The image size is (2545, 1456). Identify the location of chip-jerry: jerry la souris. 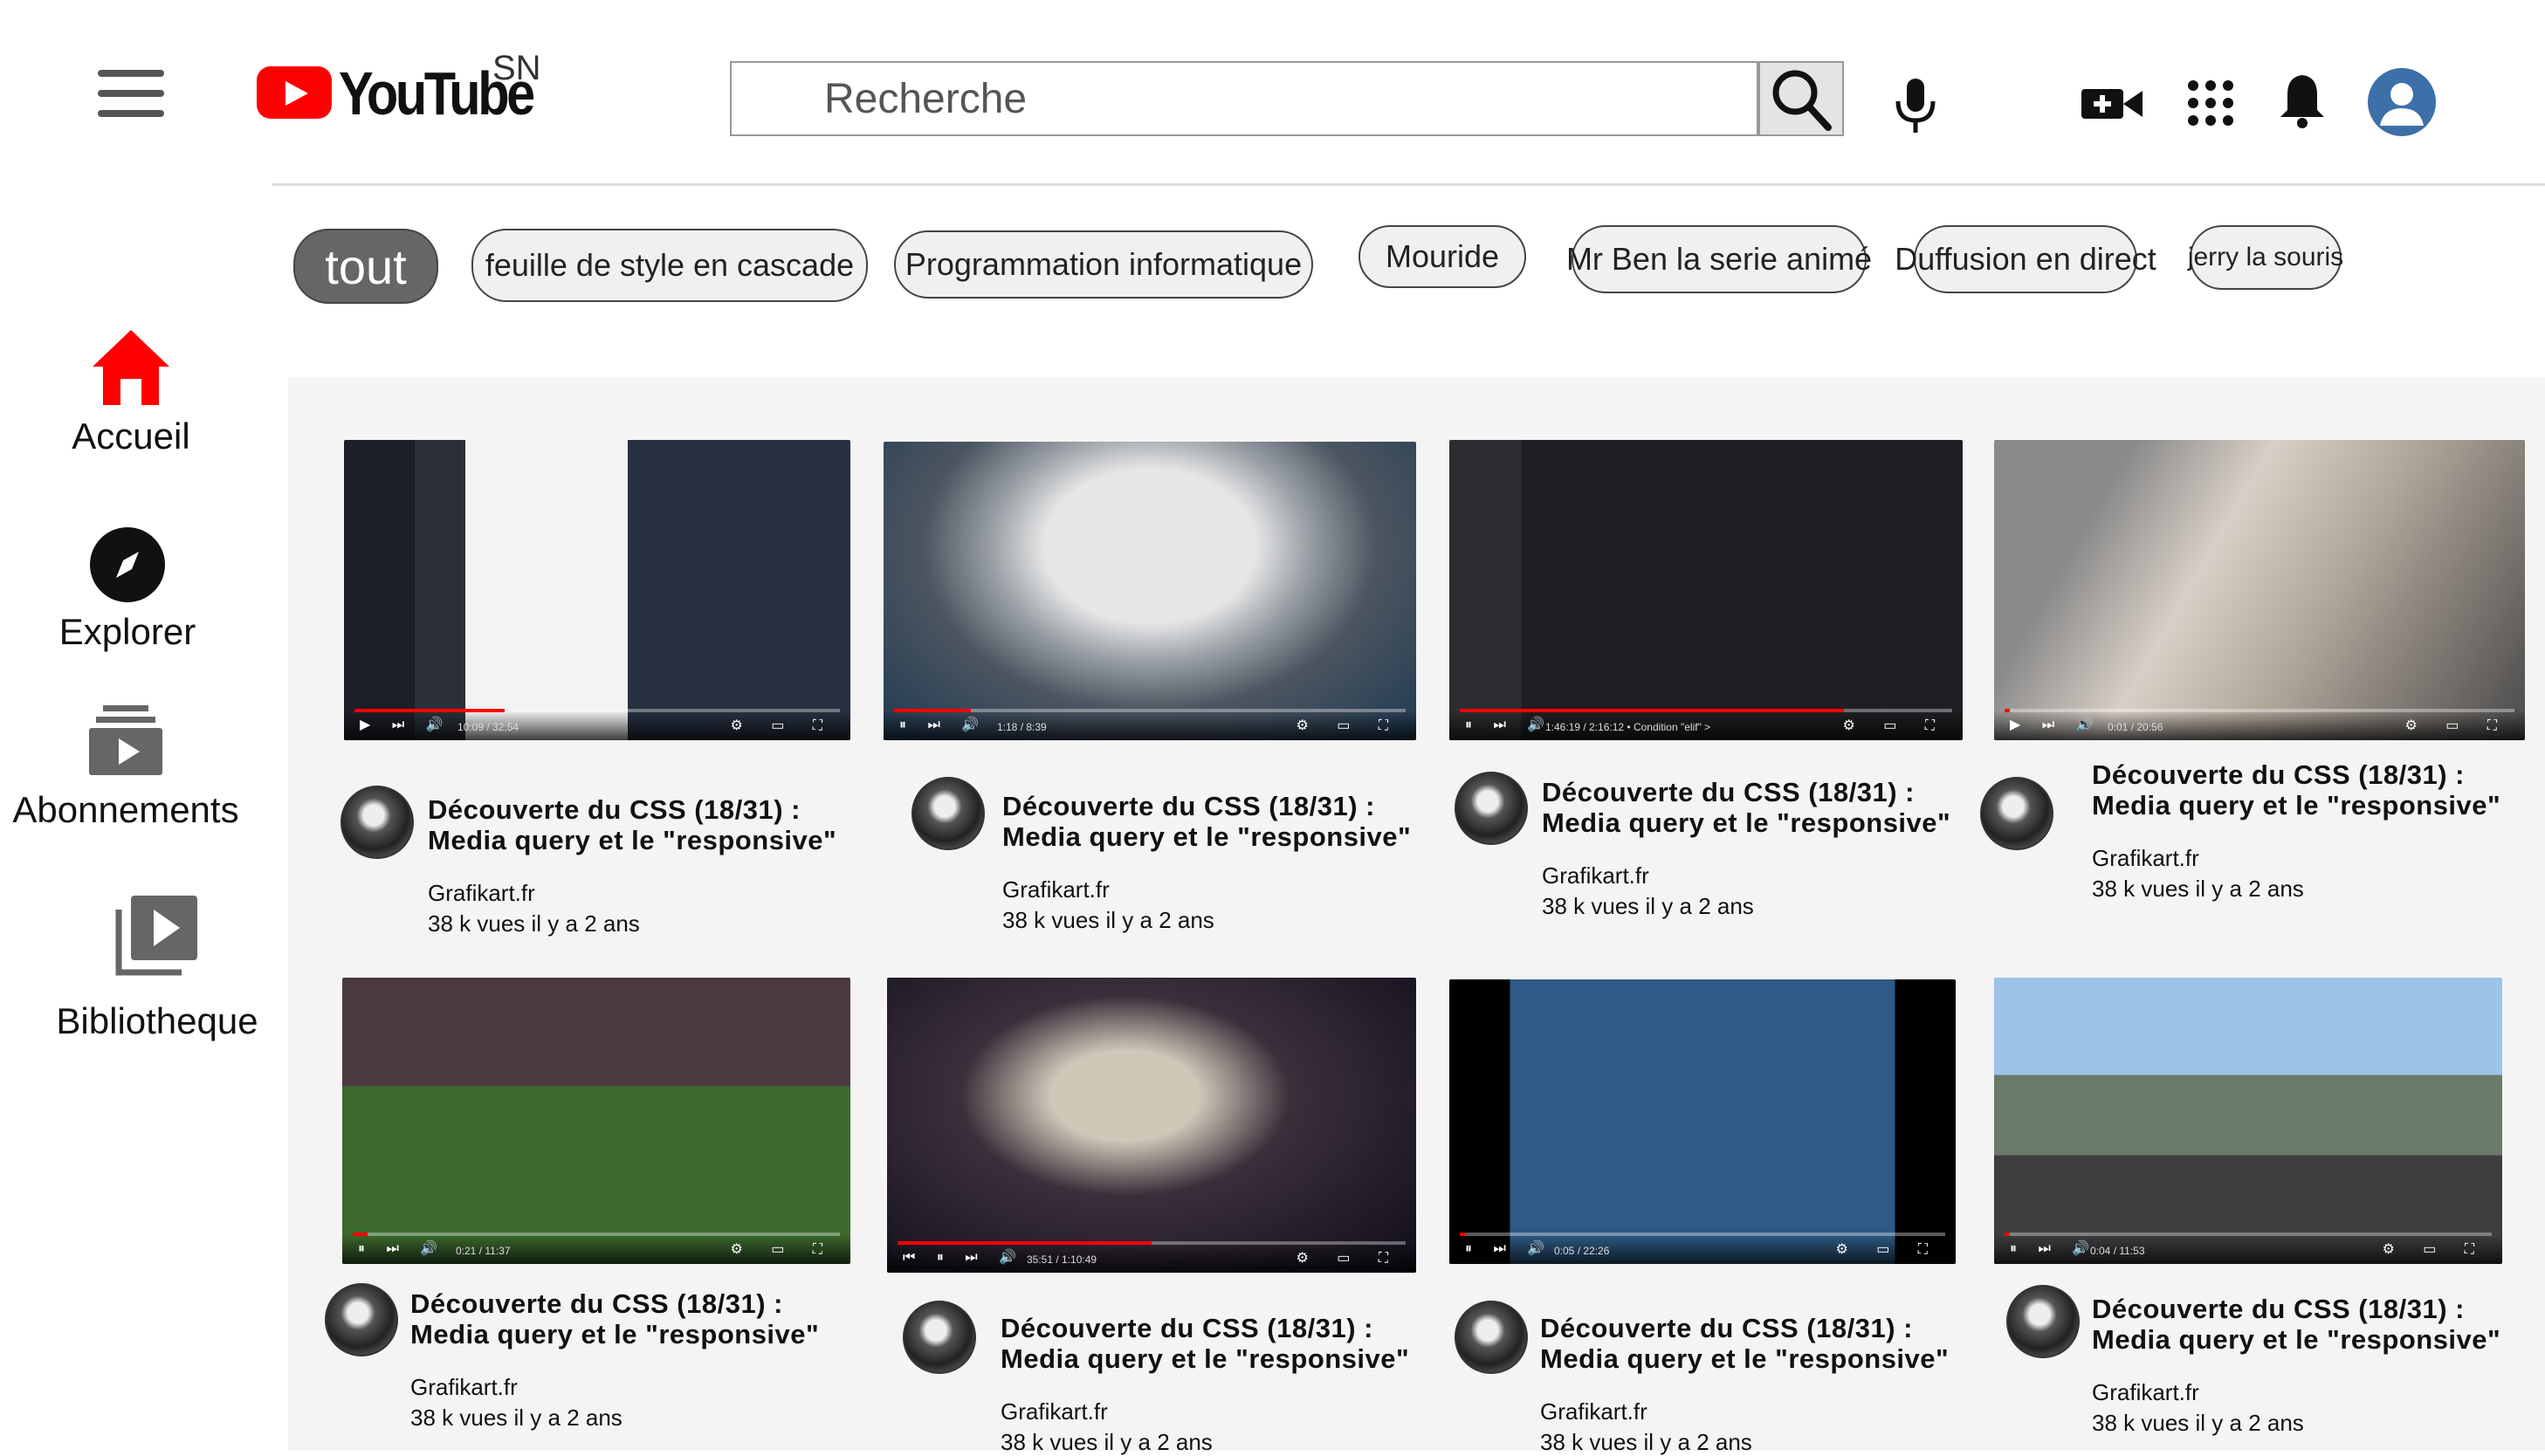
(2265, 257).